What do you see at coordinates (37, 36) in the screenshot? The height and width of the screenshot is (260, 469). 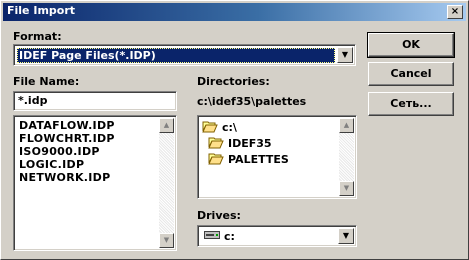 I see `format-label: Format:` at bounding box center [37, 36].